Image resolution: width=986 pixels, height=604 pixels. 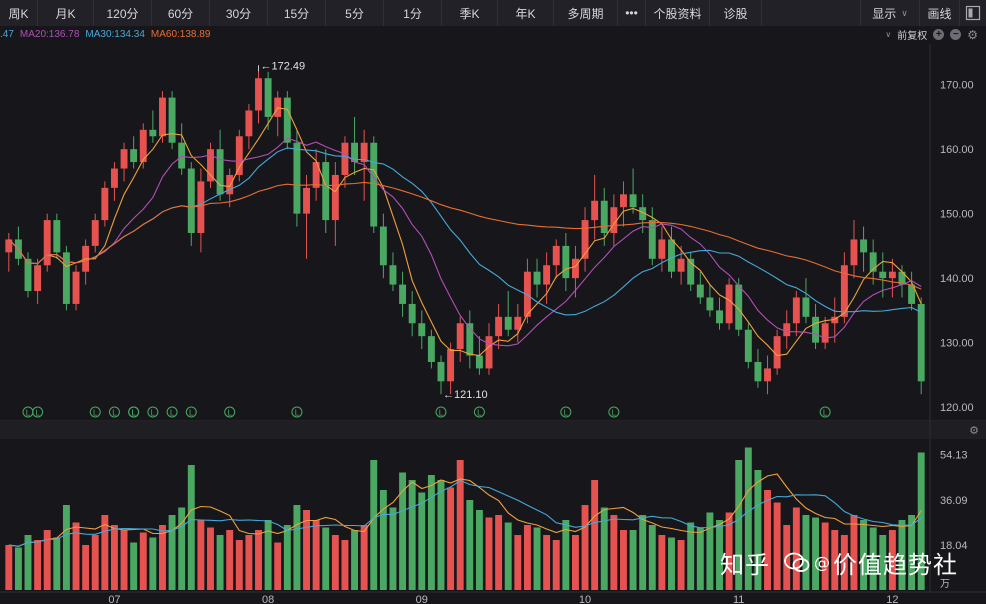 I want to click on volume-gear-icon: ⚙, so click(x=974, y=431).